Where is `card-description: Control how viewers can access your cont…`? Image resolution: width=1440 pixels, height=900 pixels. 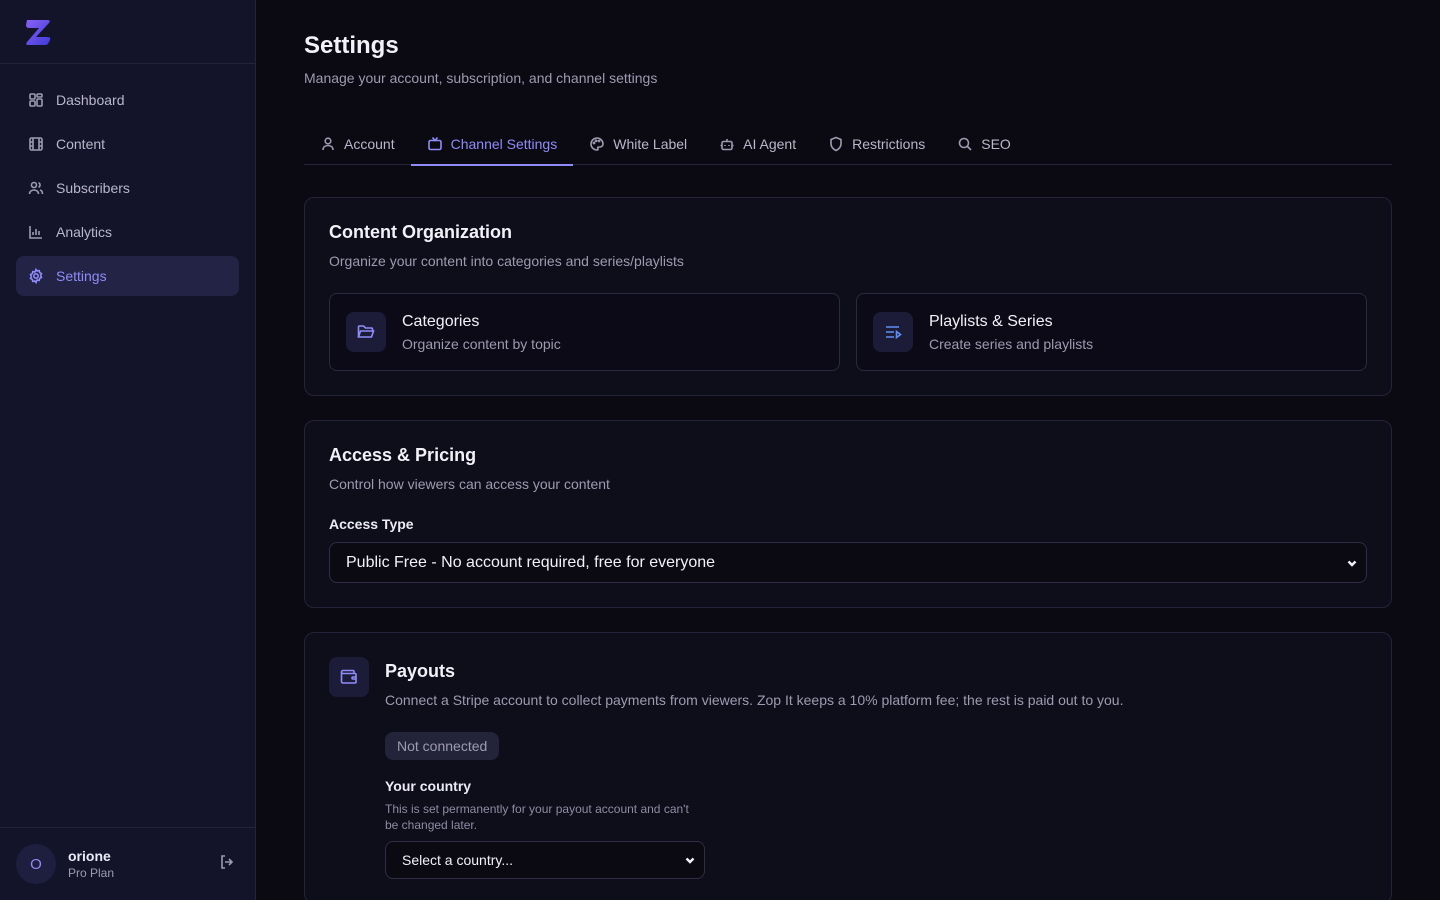 card-description: Control how viewers can access your cont… is located at coordinates (469, 484).